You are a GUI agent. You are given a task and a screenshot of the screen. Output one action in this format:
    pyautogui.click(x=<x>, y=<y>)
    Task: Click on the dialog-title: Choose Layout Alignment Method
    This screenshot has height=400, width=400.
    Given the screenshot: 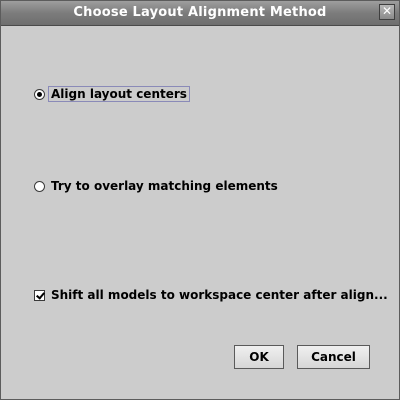 What is the action you would take?
    pyautogui.click(x=200, y=12)
    